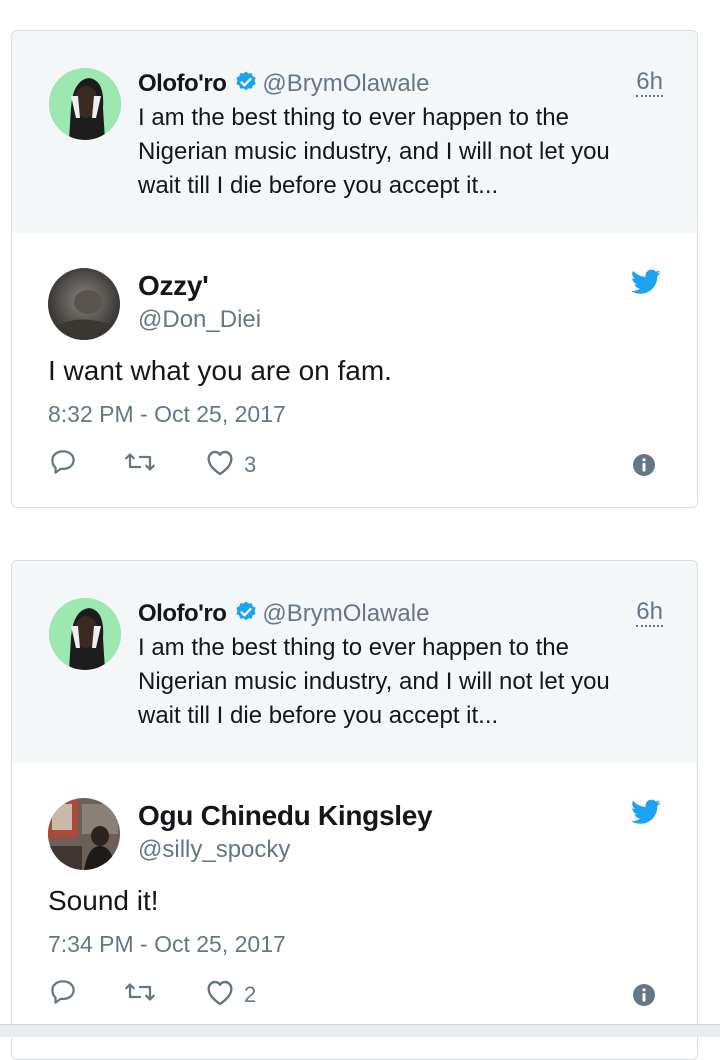 The height and width of the screenshot is (1060, 720). What do you see at coordinates (360, 1030) in the screenshot?
I see `bottom-edge-bar` at bounding box center [360, 1030].